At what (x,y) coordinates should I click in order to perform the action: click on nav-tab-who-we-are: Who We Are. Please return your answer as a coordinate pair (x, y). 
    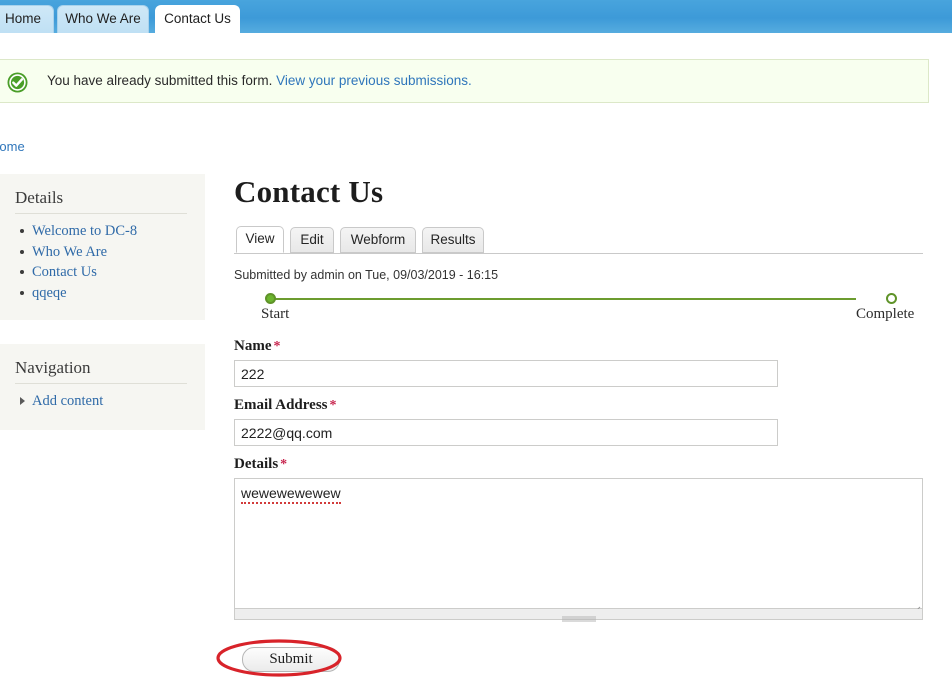
    Looking at the image, I should click on (103, 19).